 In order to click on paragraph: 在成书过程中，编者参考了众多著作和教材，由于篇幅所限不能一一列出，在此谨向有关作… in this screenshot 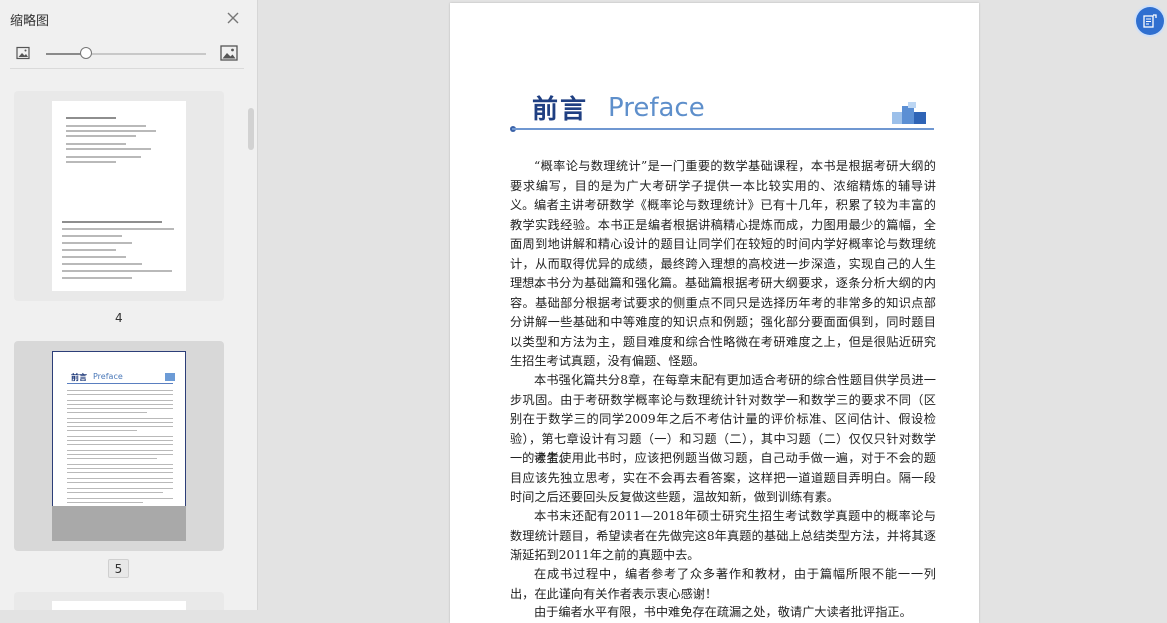, I will do `click(723, 584)`.